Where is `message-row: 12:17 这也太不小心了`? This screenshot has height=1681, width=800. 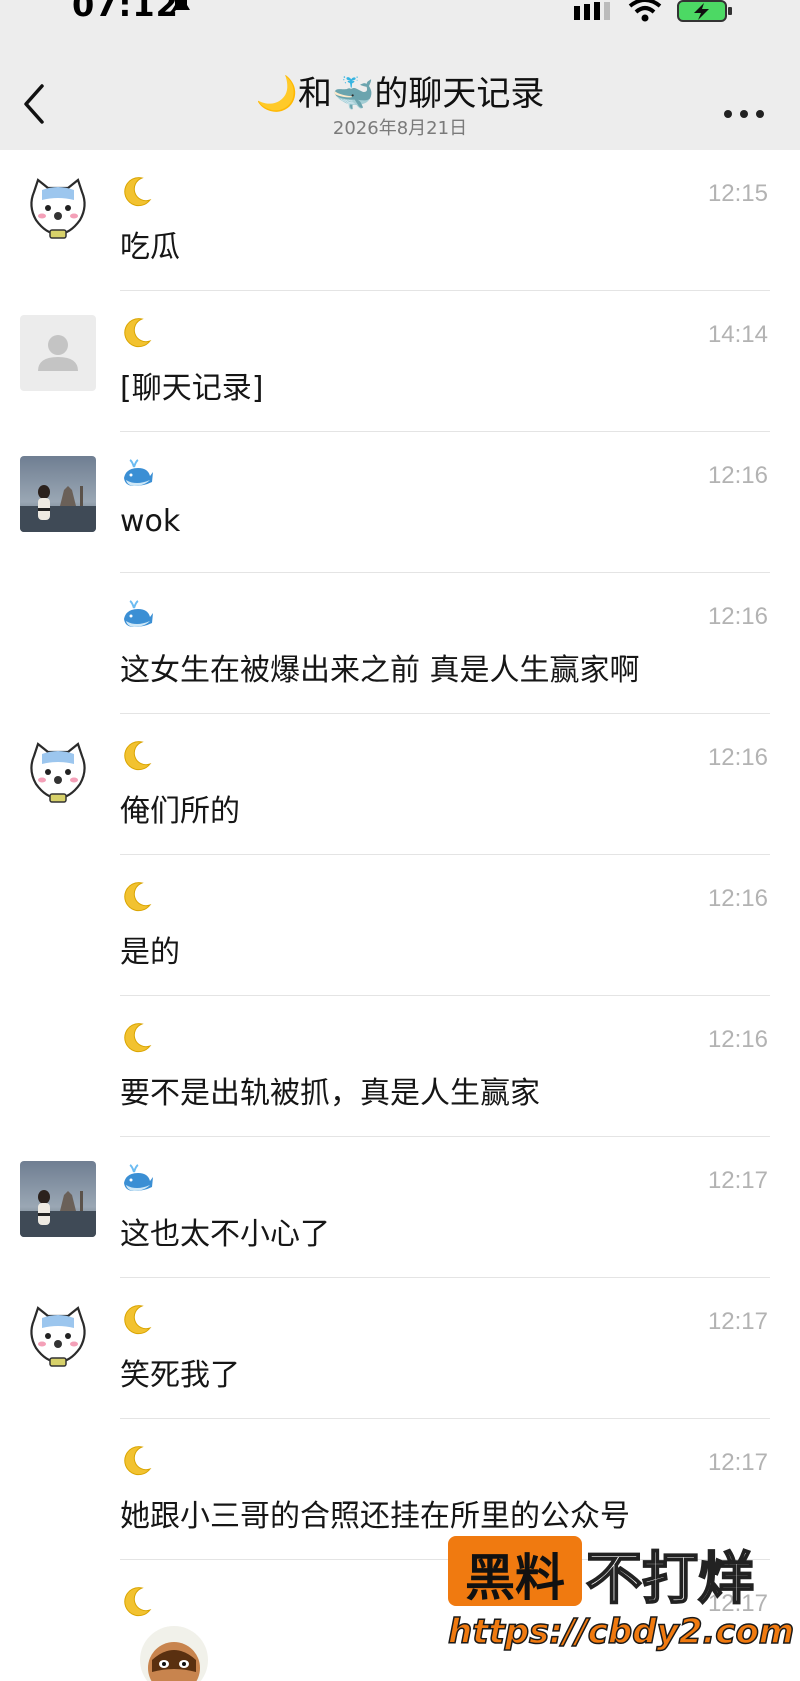
message-row: 12:17 这也太不小心了 is located at coordinates (400, 1207).